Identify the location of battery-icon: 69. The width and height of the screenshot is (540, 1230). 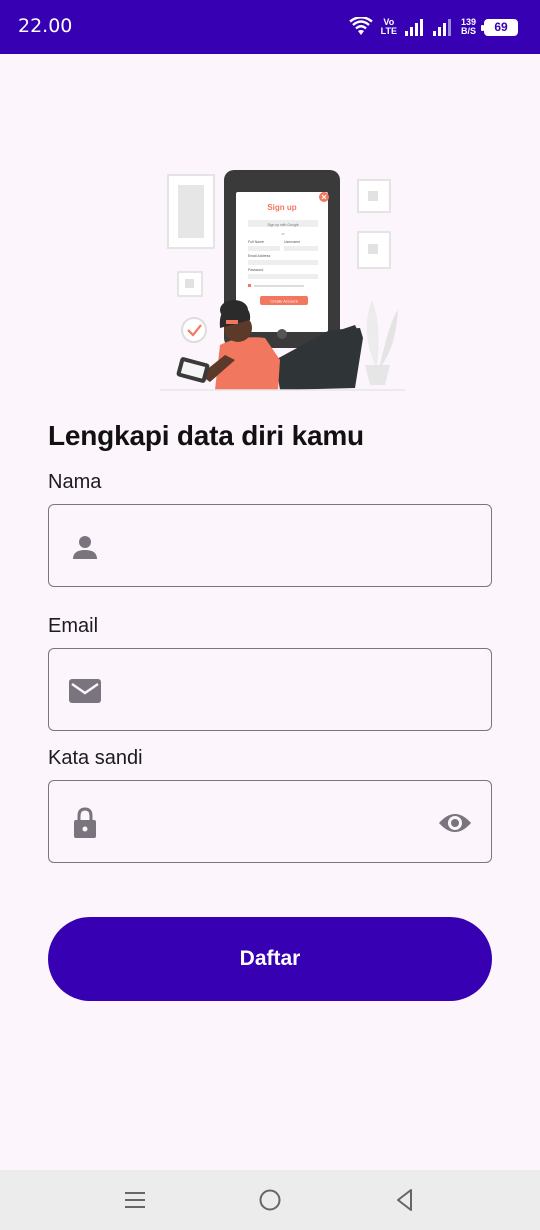
(499, 27).